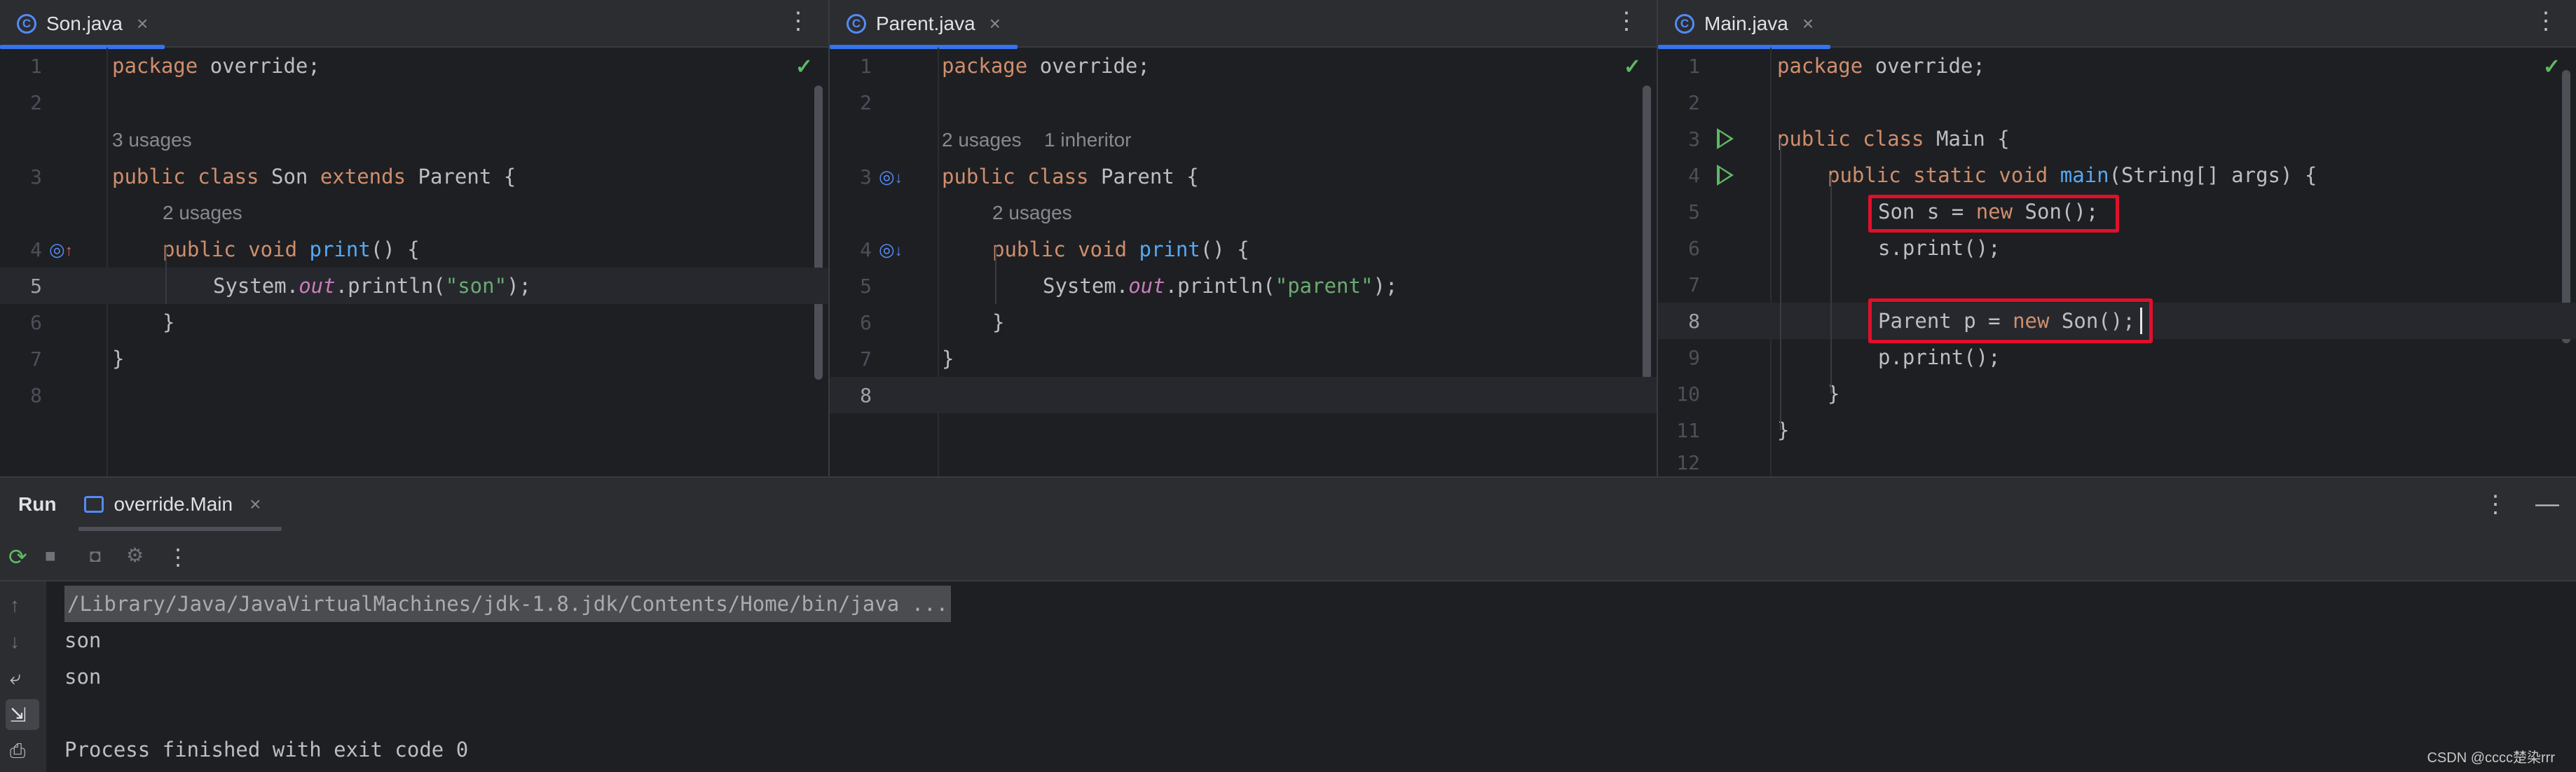 The height and width of the screenshot is (772, 2576). What do you see at coordinates (2141, 321) in the screenshot?
I see `text-caret` at bounding box center [2141, 321].